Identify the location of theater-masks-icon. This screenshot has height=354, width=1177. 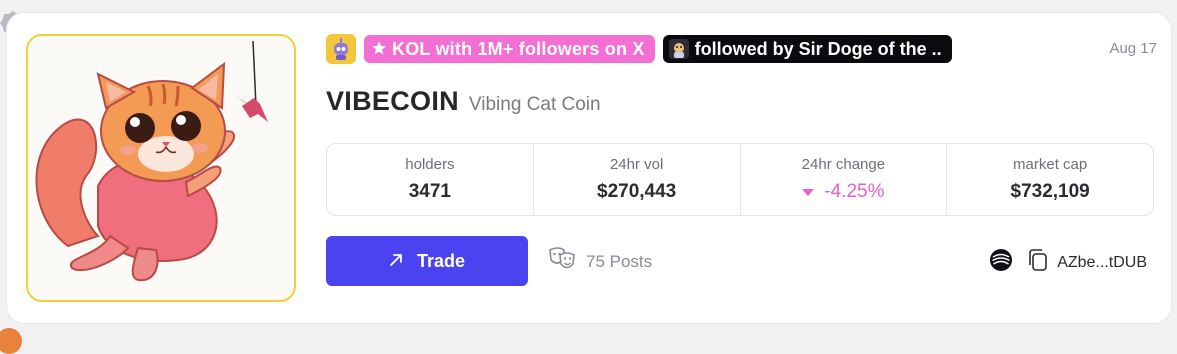
(562, 261).